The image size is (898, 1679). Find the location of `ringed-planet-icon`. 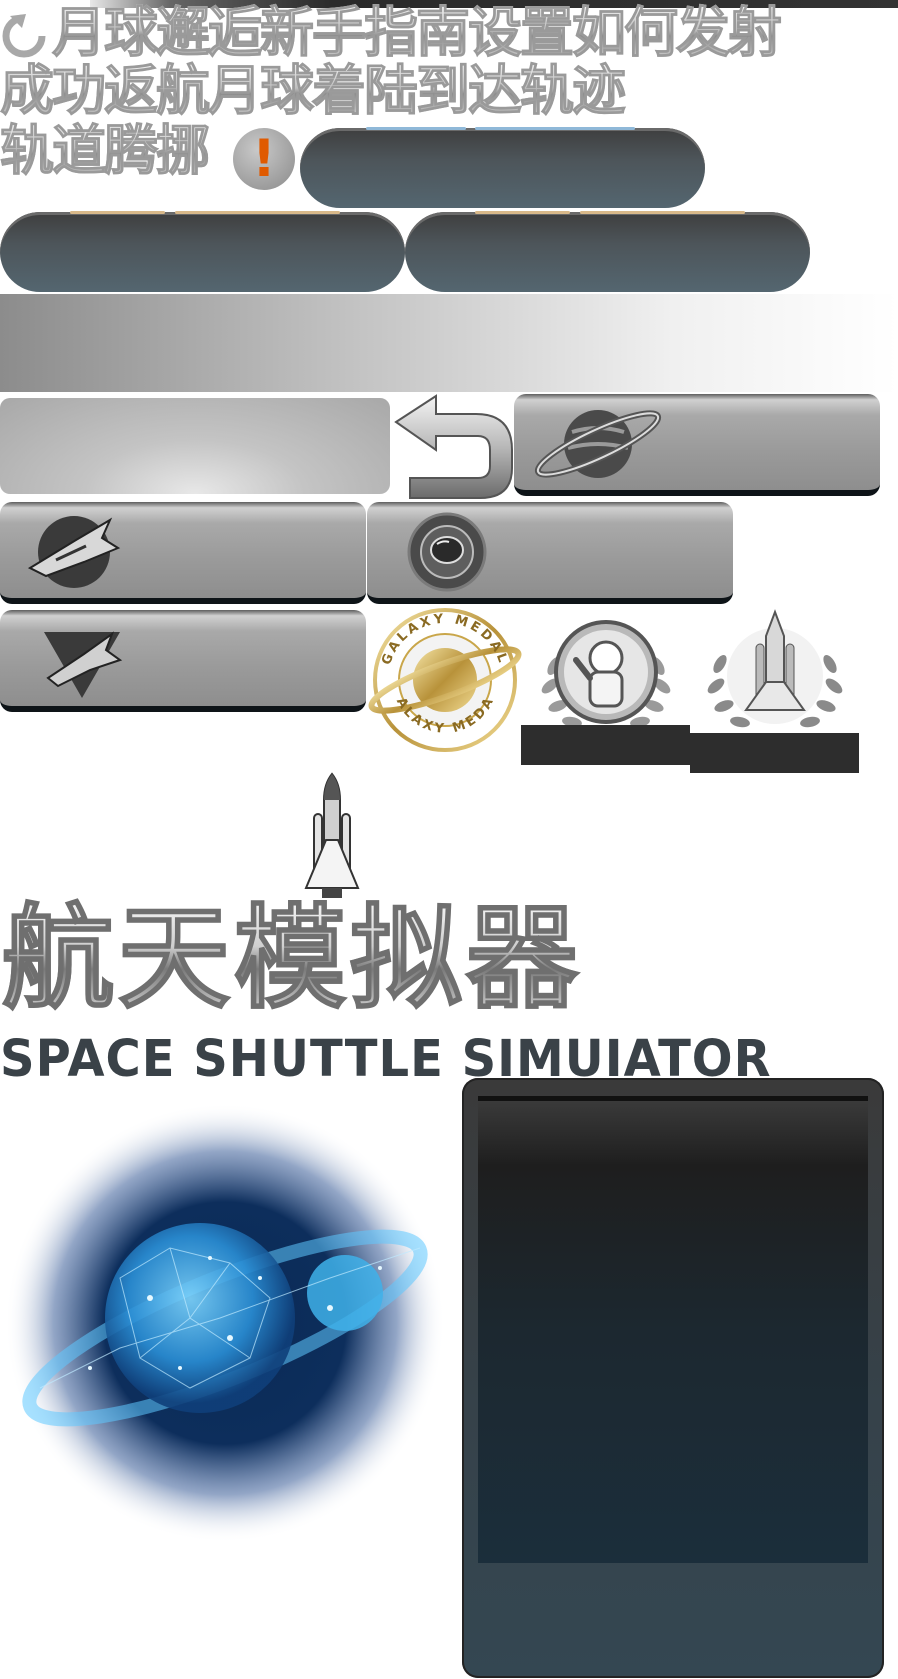

ringed-planet-icon is located at coordinates (598, 444).